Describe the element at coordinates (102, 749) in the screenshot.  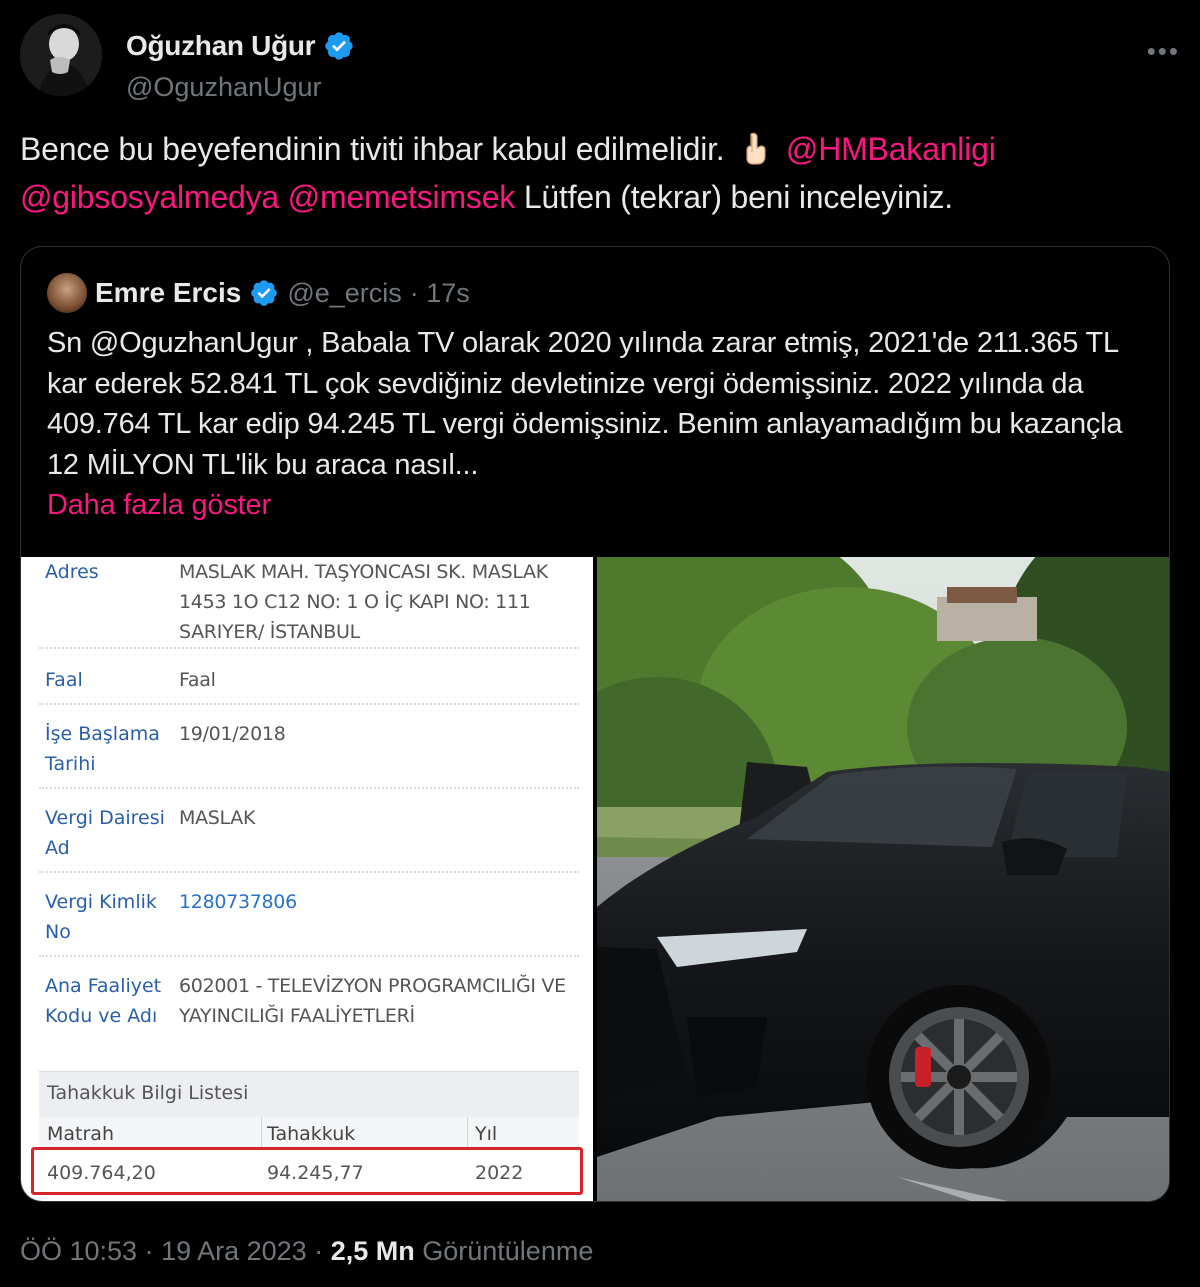
I see `doc-label: İşe Başlama Tarihi` at that location.